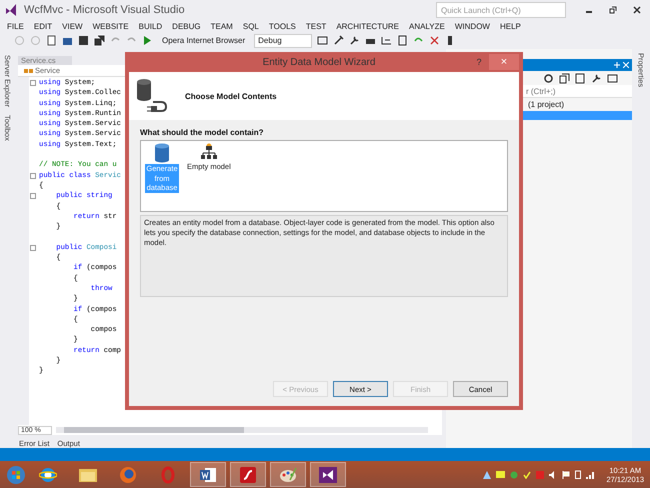 Image resolution: width=650 pixels, height=488 pixels. What do you see at coordinates (434, 40) in the screenshot?
I see `breakpoint-icon` at bounding box center [434, 40].